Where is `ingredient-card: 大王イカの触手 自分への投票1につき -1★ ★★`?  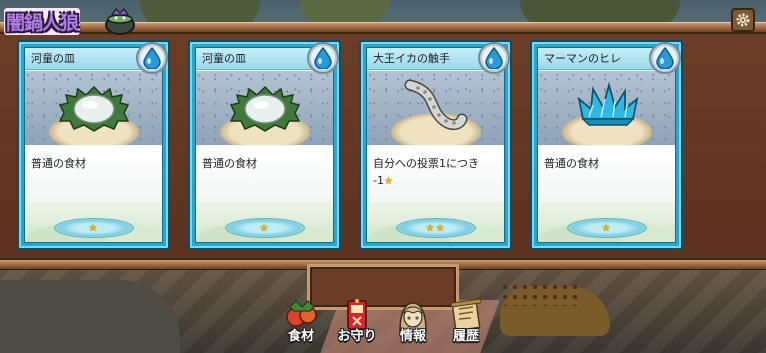 ingredient-card: 大王イカの触手 自分への投票1につき -1★ ★★ is located at coordinates (435, 145).